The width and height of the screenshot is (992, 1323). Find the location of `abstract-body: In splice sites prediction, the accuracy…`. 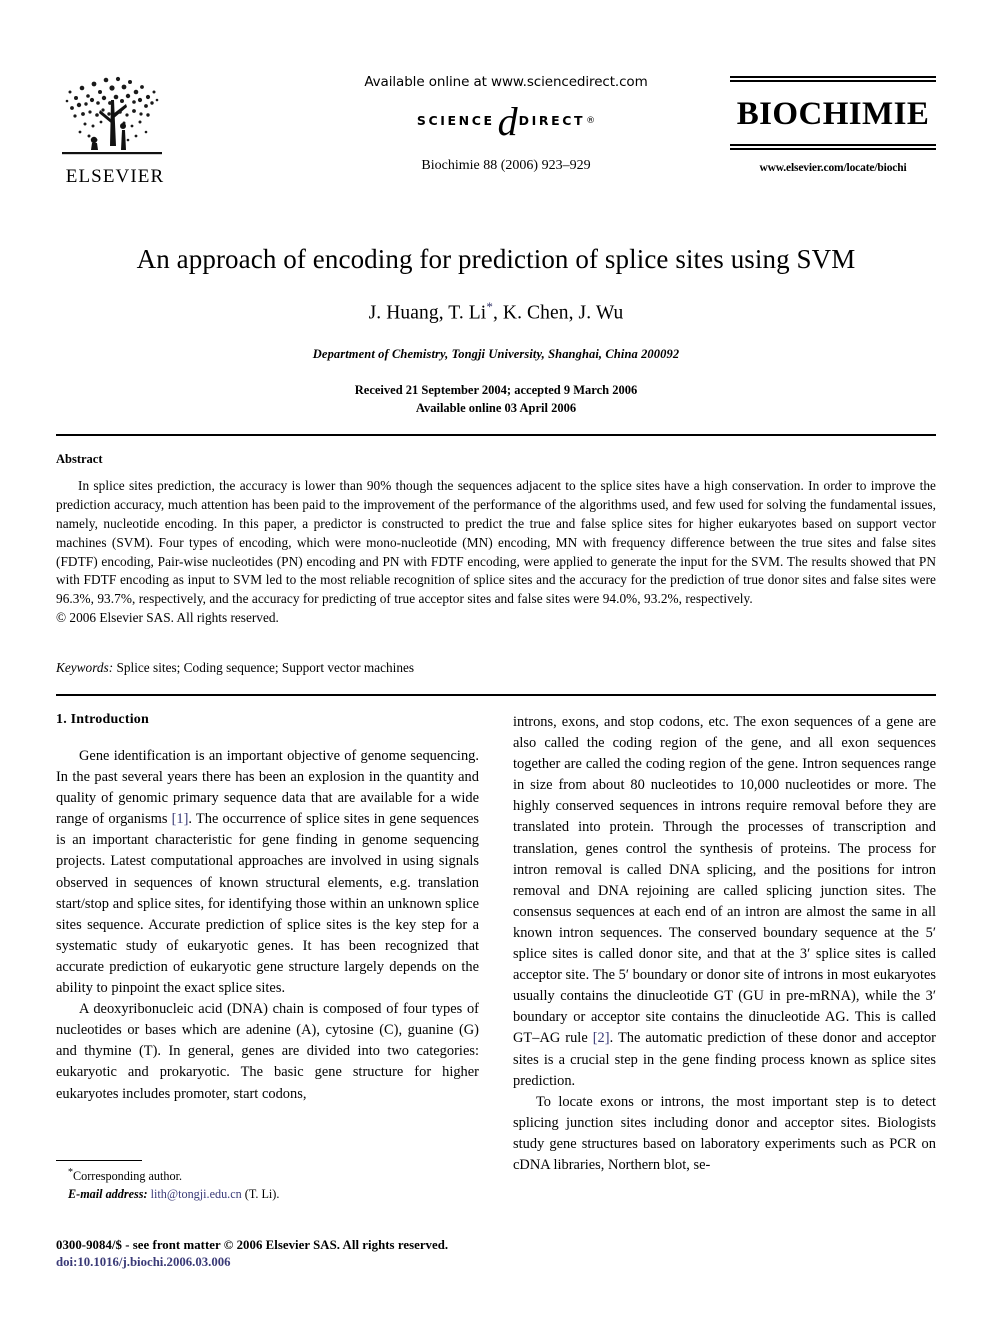

abstract-body: In splice sites prediction, the accuracy… is located at coordinates (496, 542).